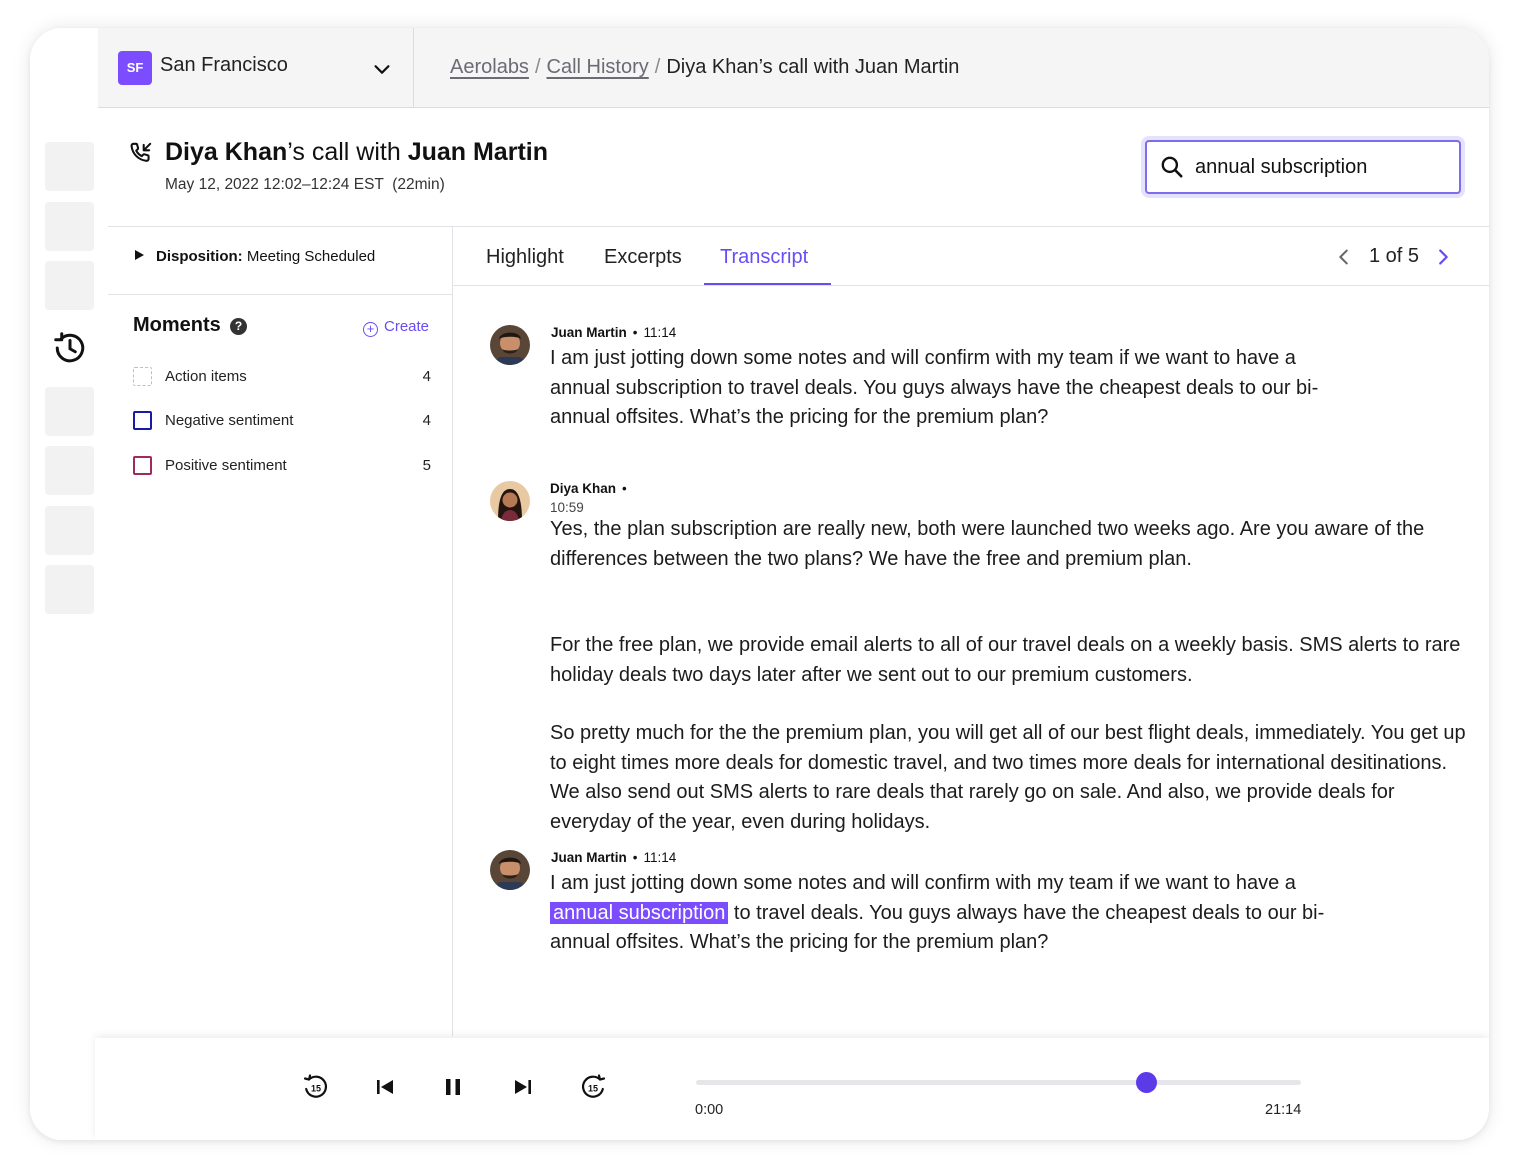 The width and height of the screenshot is (1519, 1172). What do you see at coordinates (583, 488) in the screenshot?
I see `speaker-name: Diya Khan` at bounding box center [583, 488].